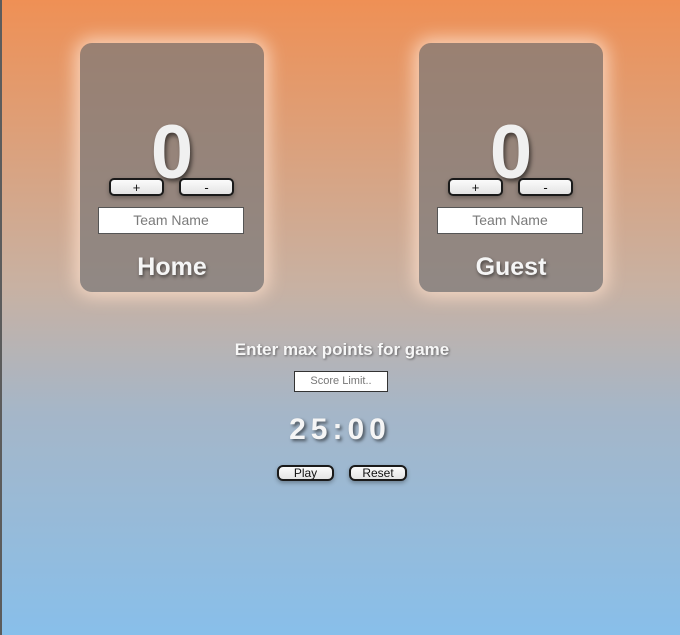  I want to click on window-left-border, so click(1, 317).